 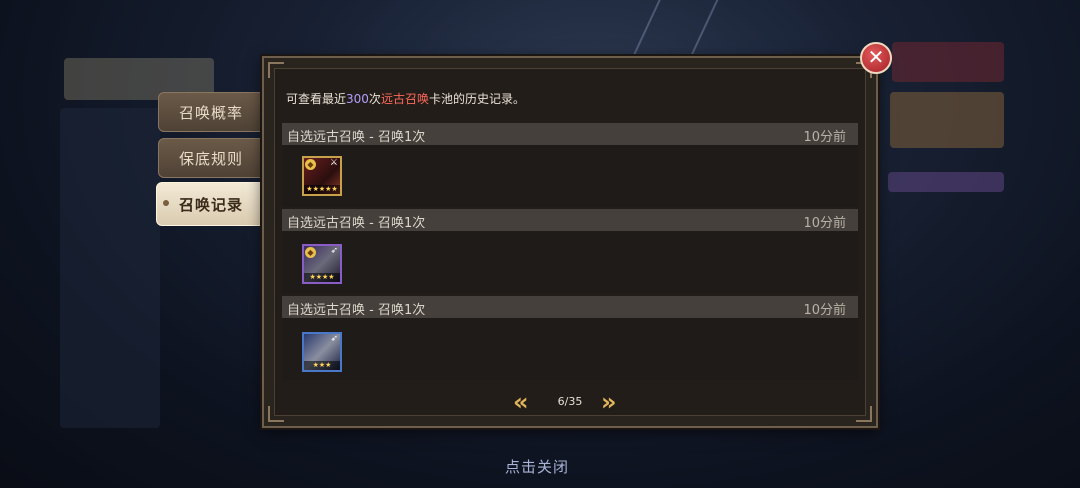 What do you see at coordinates (476, 99) in the screenshot?
I see `intro-suffix: 卡池的历史记录。` at bounding box center [476, 99].